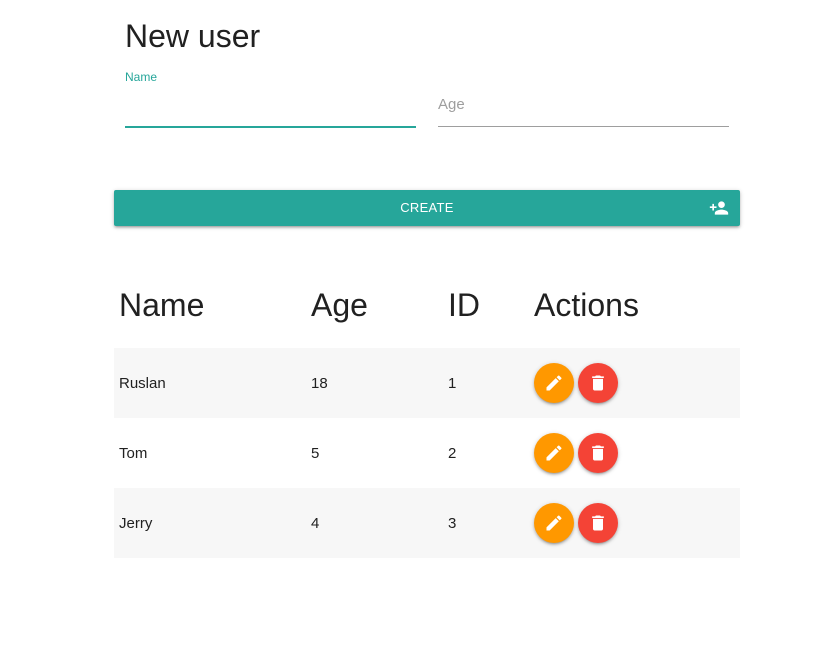 The width and height of the screenshot is (831, 652). I want to click on table-row: Tom 5 2, so click(427, 453).